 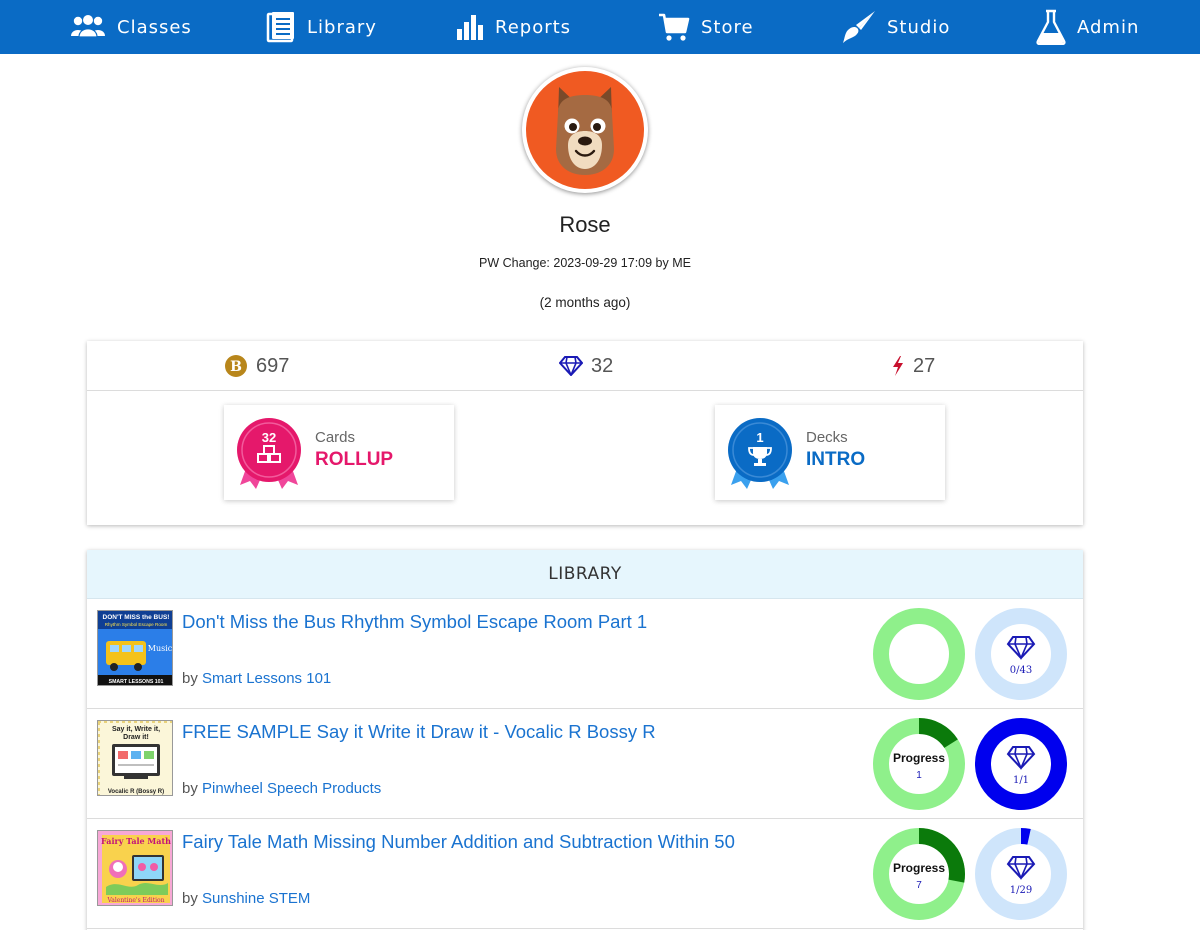 I want to click on thumb-1-title: DON'T MISS the BUS!, so click(x=136, y=617).